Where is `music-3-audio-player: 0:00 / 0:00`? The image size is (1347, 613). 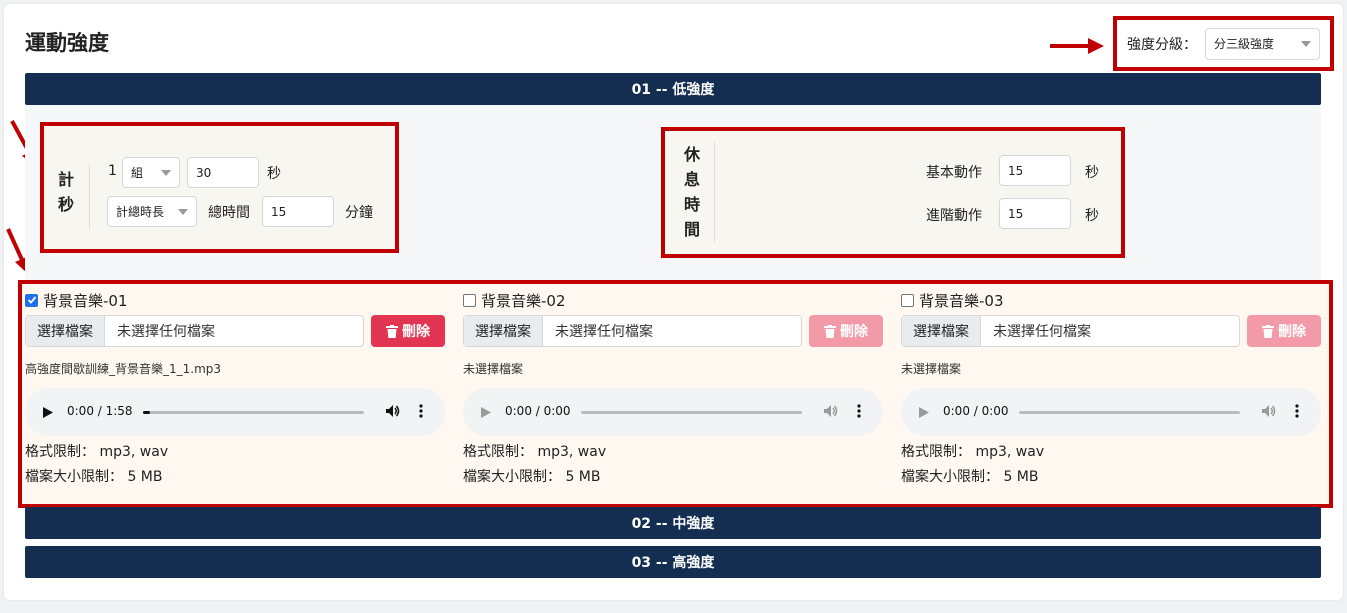
music-3-audio-player: 0:00 / 0:00 is located at coordinates (1111, 412).